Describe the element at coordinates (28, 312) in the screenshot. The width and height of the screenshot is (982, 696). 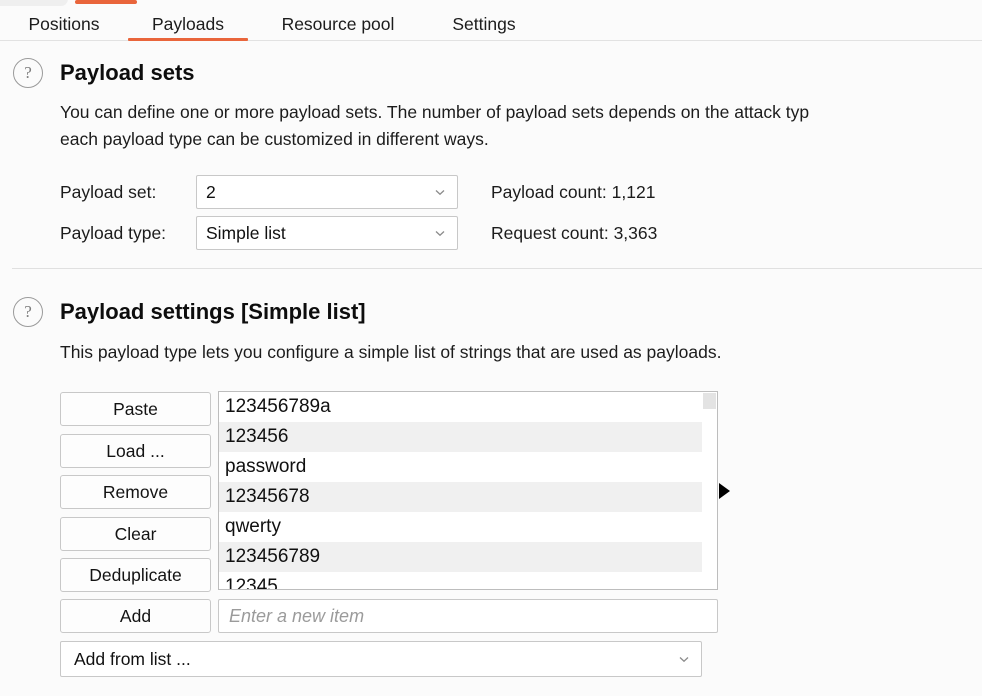
I see `payload-settings-help-icon: ?` at that location.